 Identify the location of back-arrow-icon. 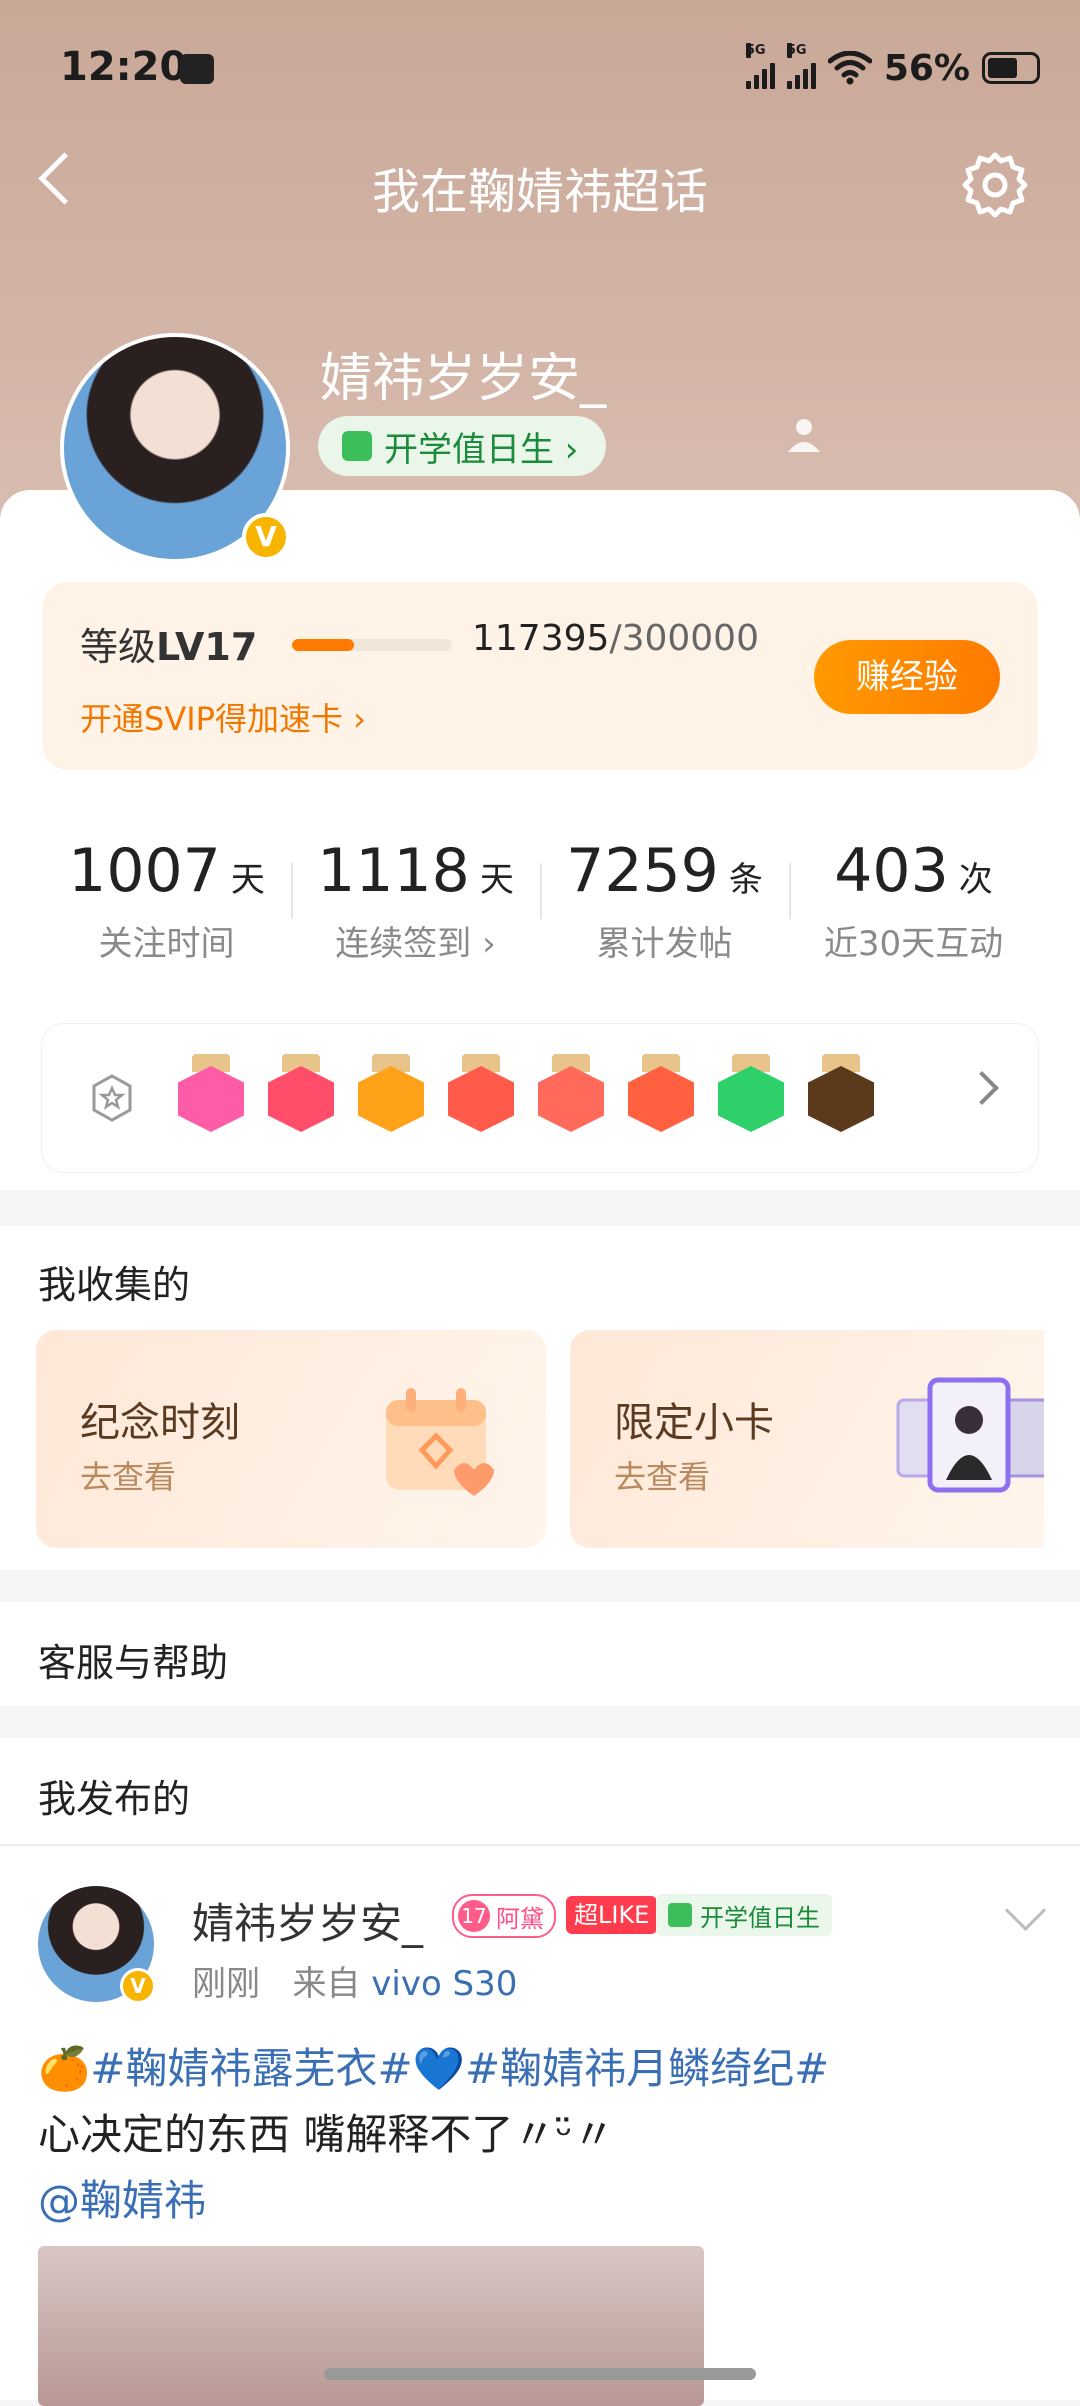
(60, 180).